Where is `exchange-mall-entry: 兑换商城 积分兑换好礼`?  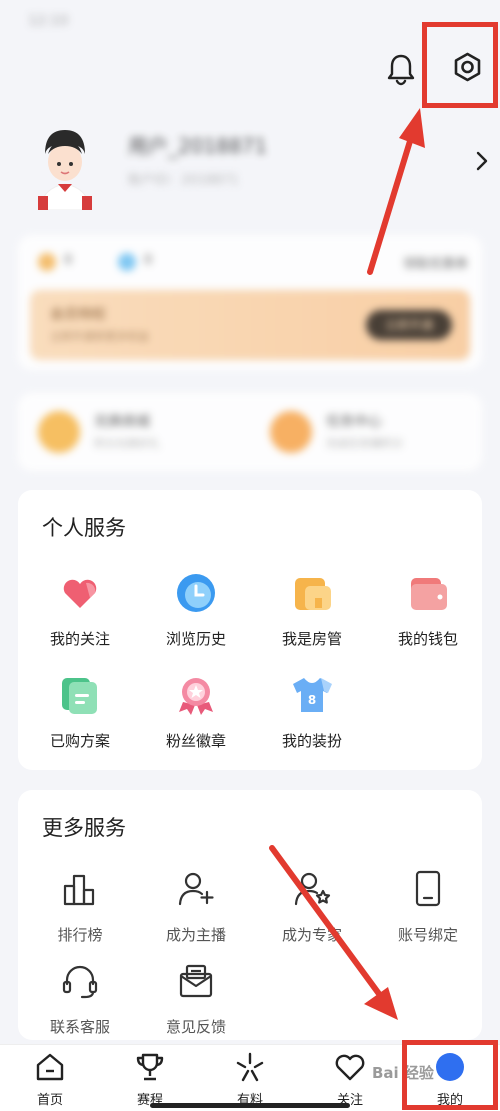
exchange-mall-entry: 兑换商城 积分兑换好礼 is located at coordinates (138, 432).